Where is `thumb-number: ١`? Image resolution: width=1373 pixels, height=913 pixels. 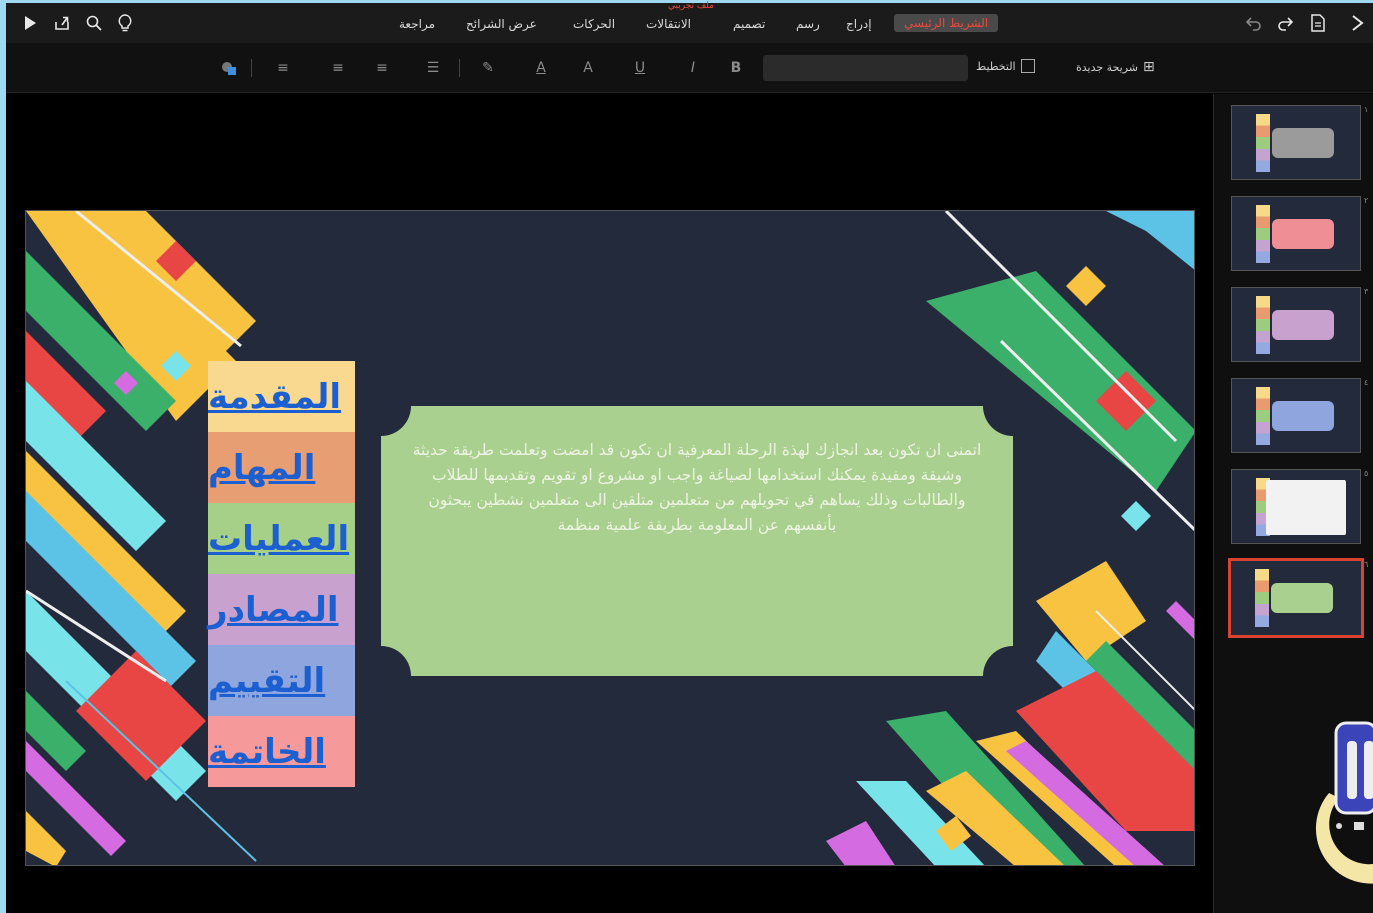
thumb-number: ١ is located at coordinates (1366, 109).